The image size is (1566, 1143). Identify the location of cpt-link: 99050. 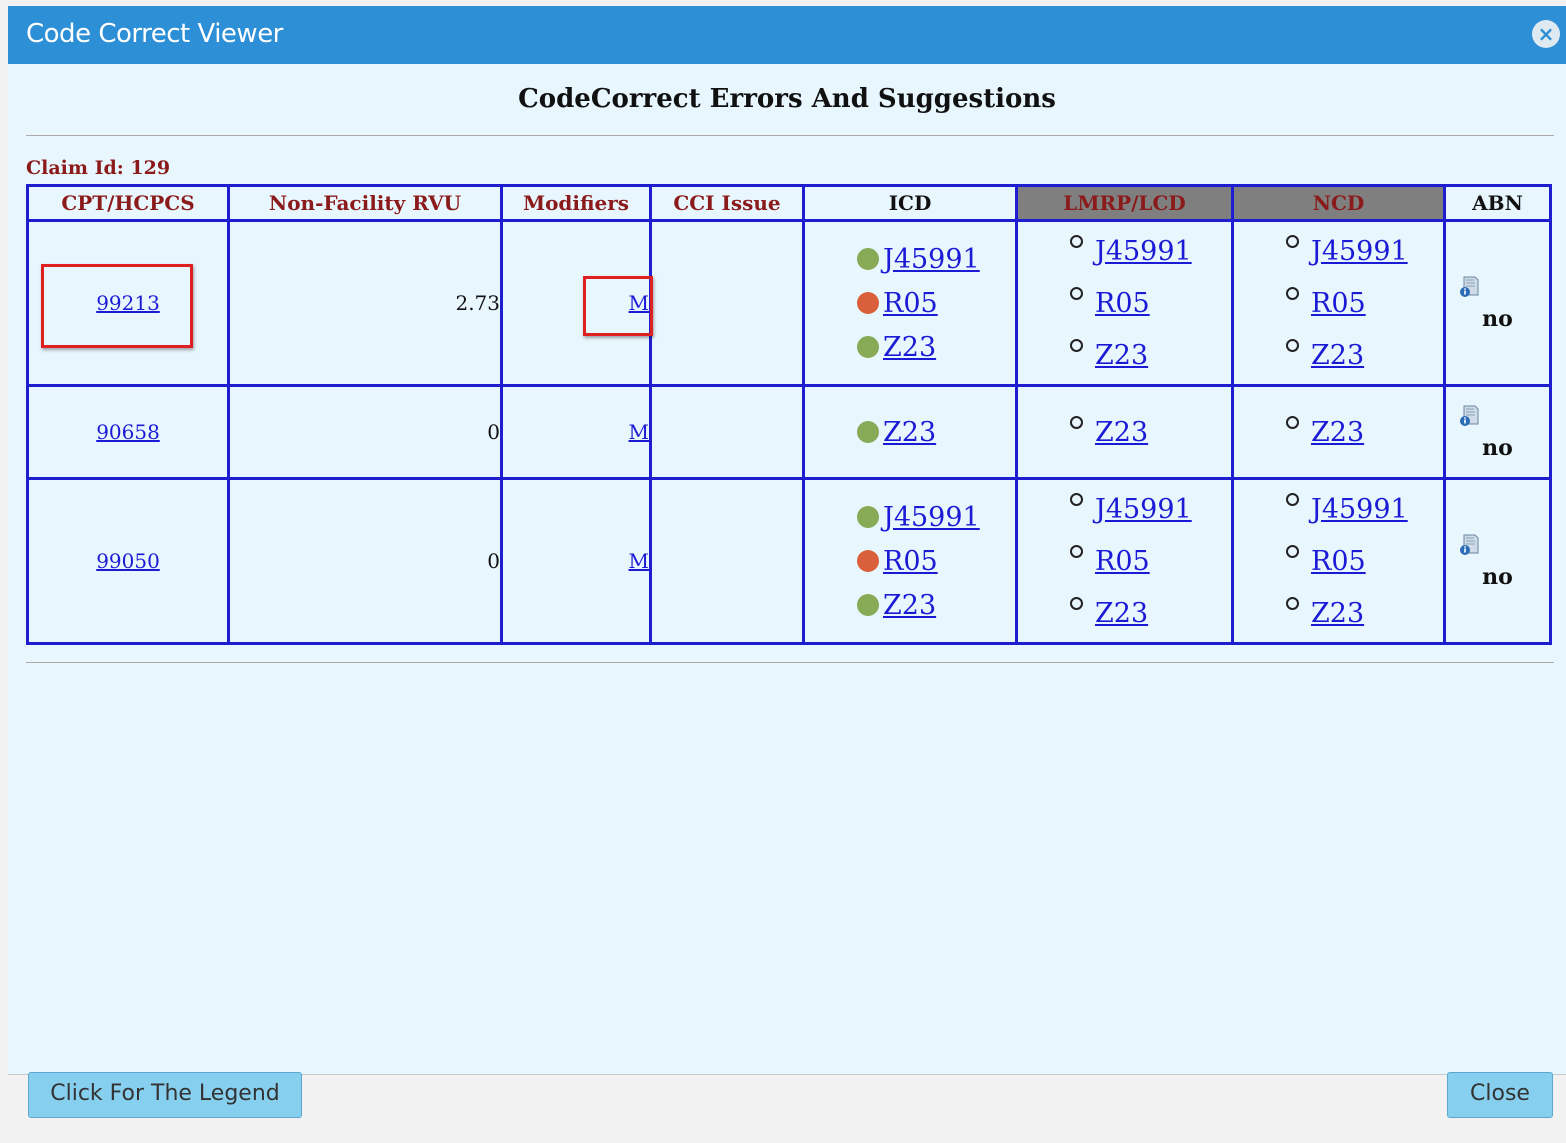
(128, 561).